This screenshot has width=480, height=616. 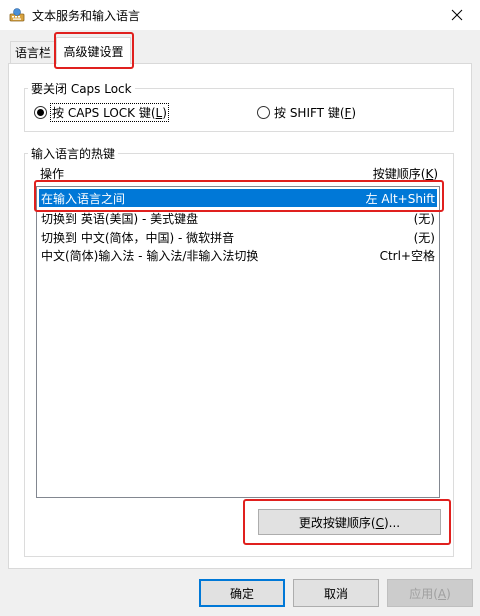 I want to click on title-bar: 文本服务和输入语言, so click(x=240, y=15).